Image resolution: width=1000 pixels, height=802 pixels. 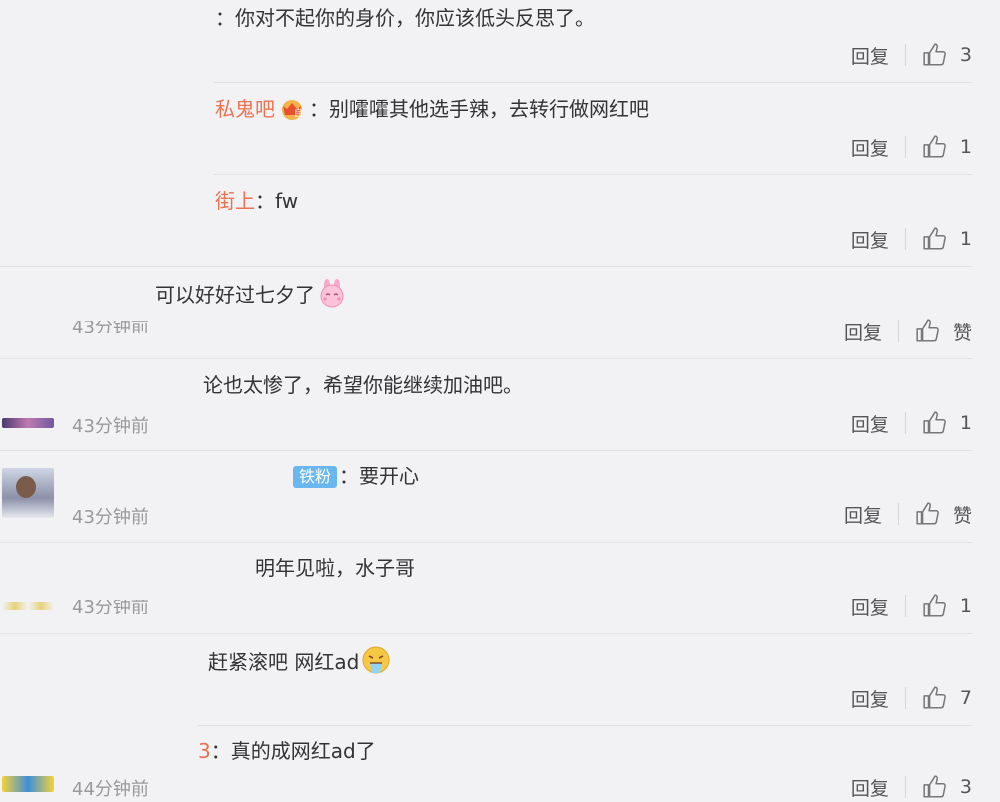 I want to click on comment-text: 可以好好过七夕了, so click(x=235, y=295).